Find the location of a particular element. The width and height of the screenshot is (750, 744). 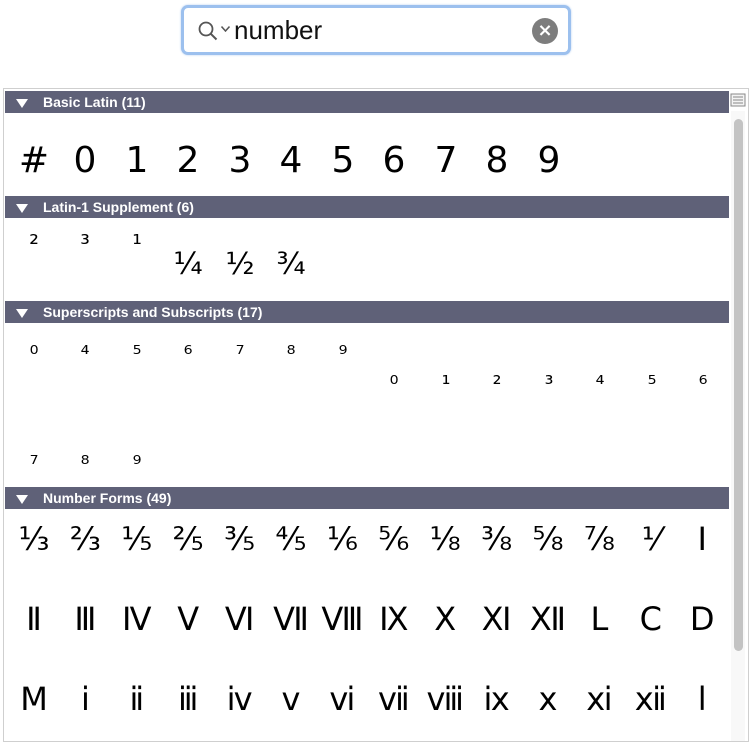

glyph-cell: Ⅿ is located at coordinates (34, 699).